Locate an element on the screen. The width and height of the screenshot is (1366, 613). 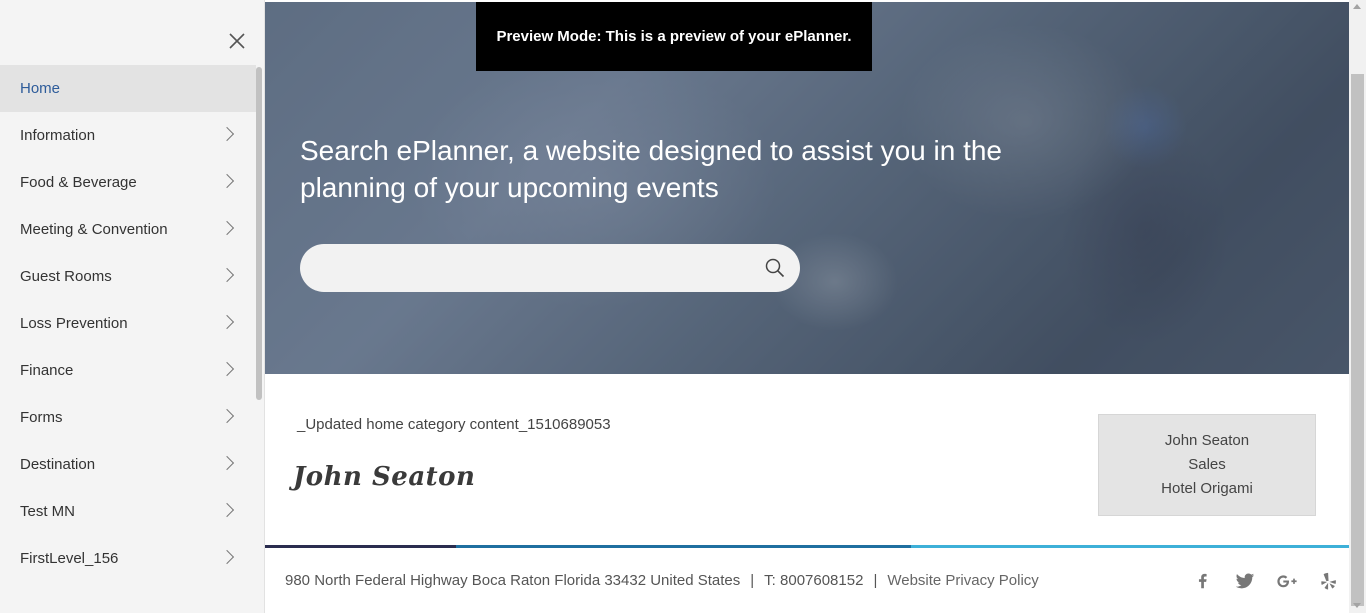
facebook-icon is located at coordinates (1203, 581).